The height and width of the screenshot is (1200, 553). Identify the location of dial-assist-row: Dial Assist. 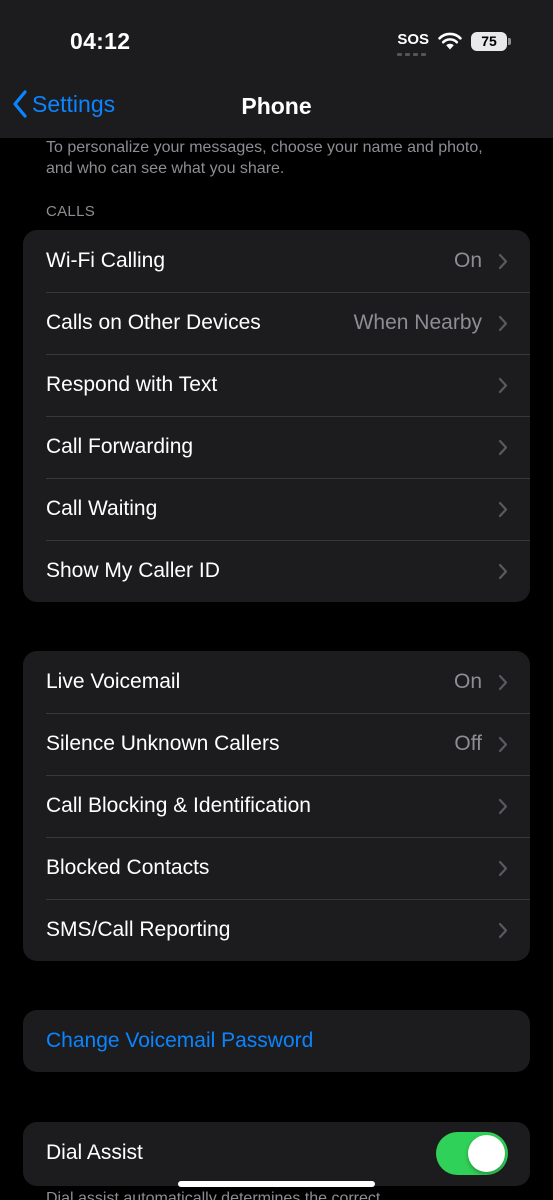
(276, 1153).